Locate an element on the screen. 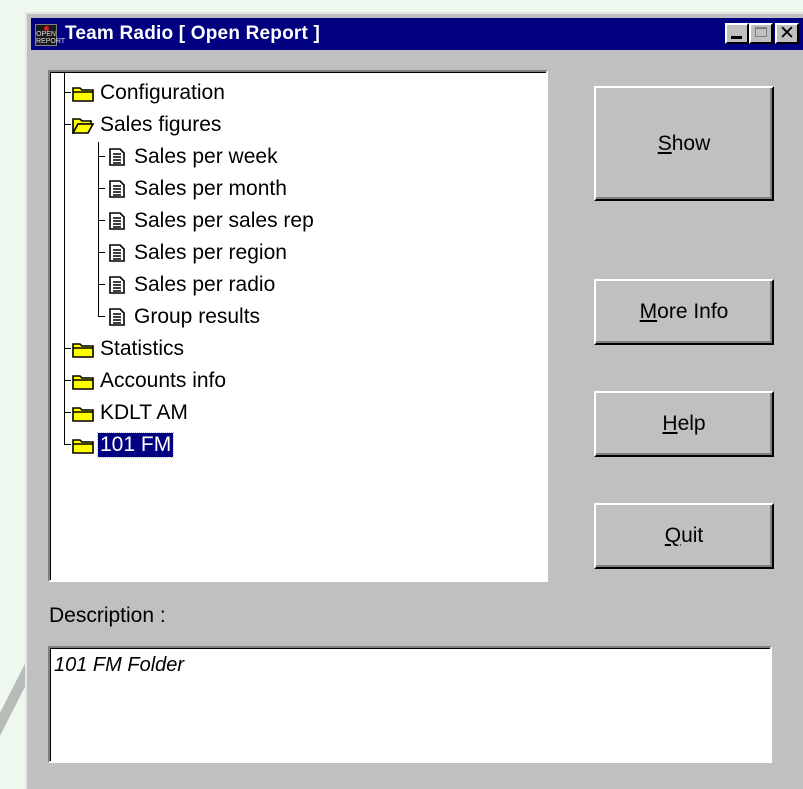 The width and height of the screenshot is (803, 789). tree-item-label: Sales per month is located at coordinates (210, 188).